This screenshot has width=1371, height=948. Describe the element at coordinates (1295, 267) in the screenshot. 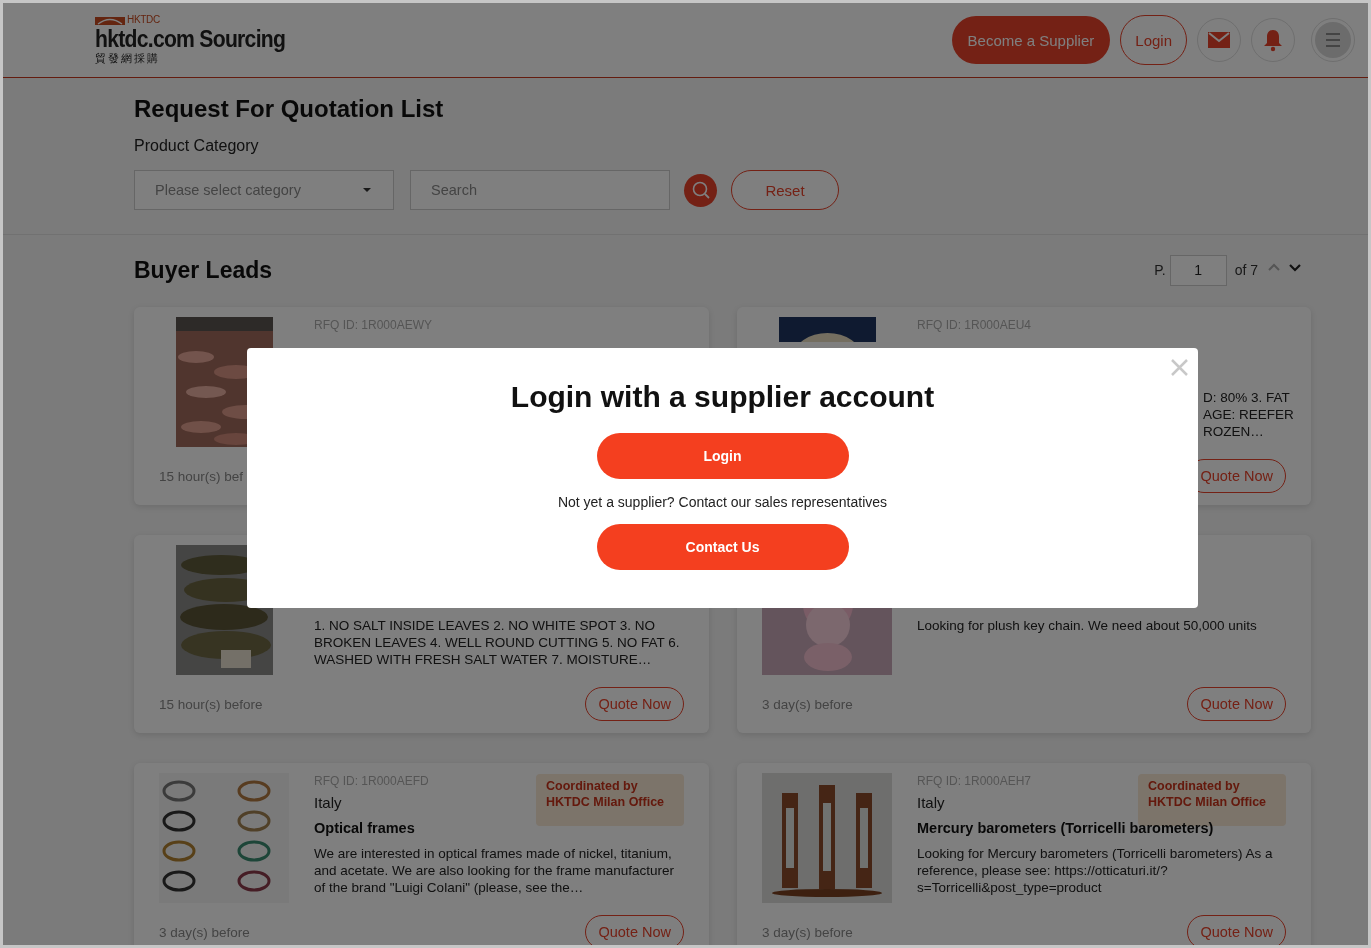

I see `chevron-down-icon` at that location.